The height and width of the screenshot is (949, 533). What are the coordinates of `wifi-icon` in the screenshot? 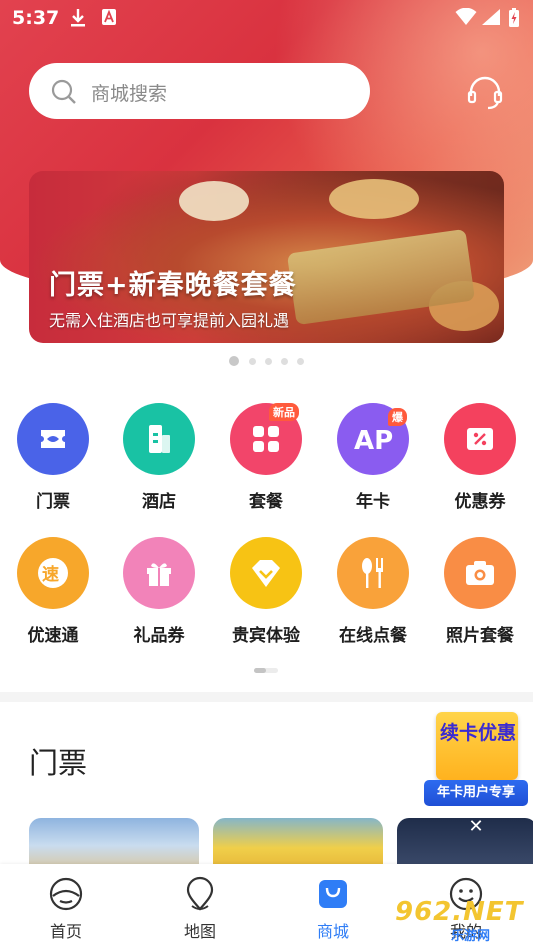 It's located at (466, 18).